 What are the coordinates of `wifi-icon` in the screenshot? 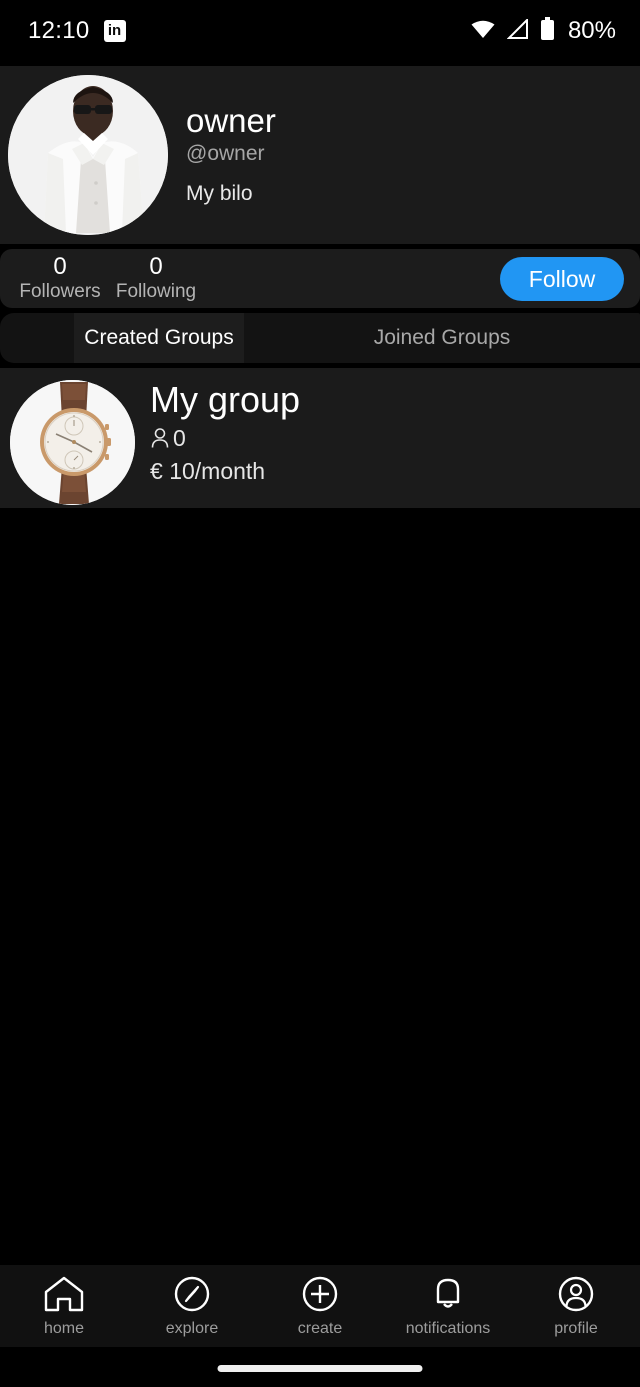 It's located at (483, 31).